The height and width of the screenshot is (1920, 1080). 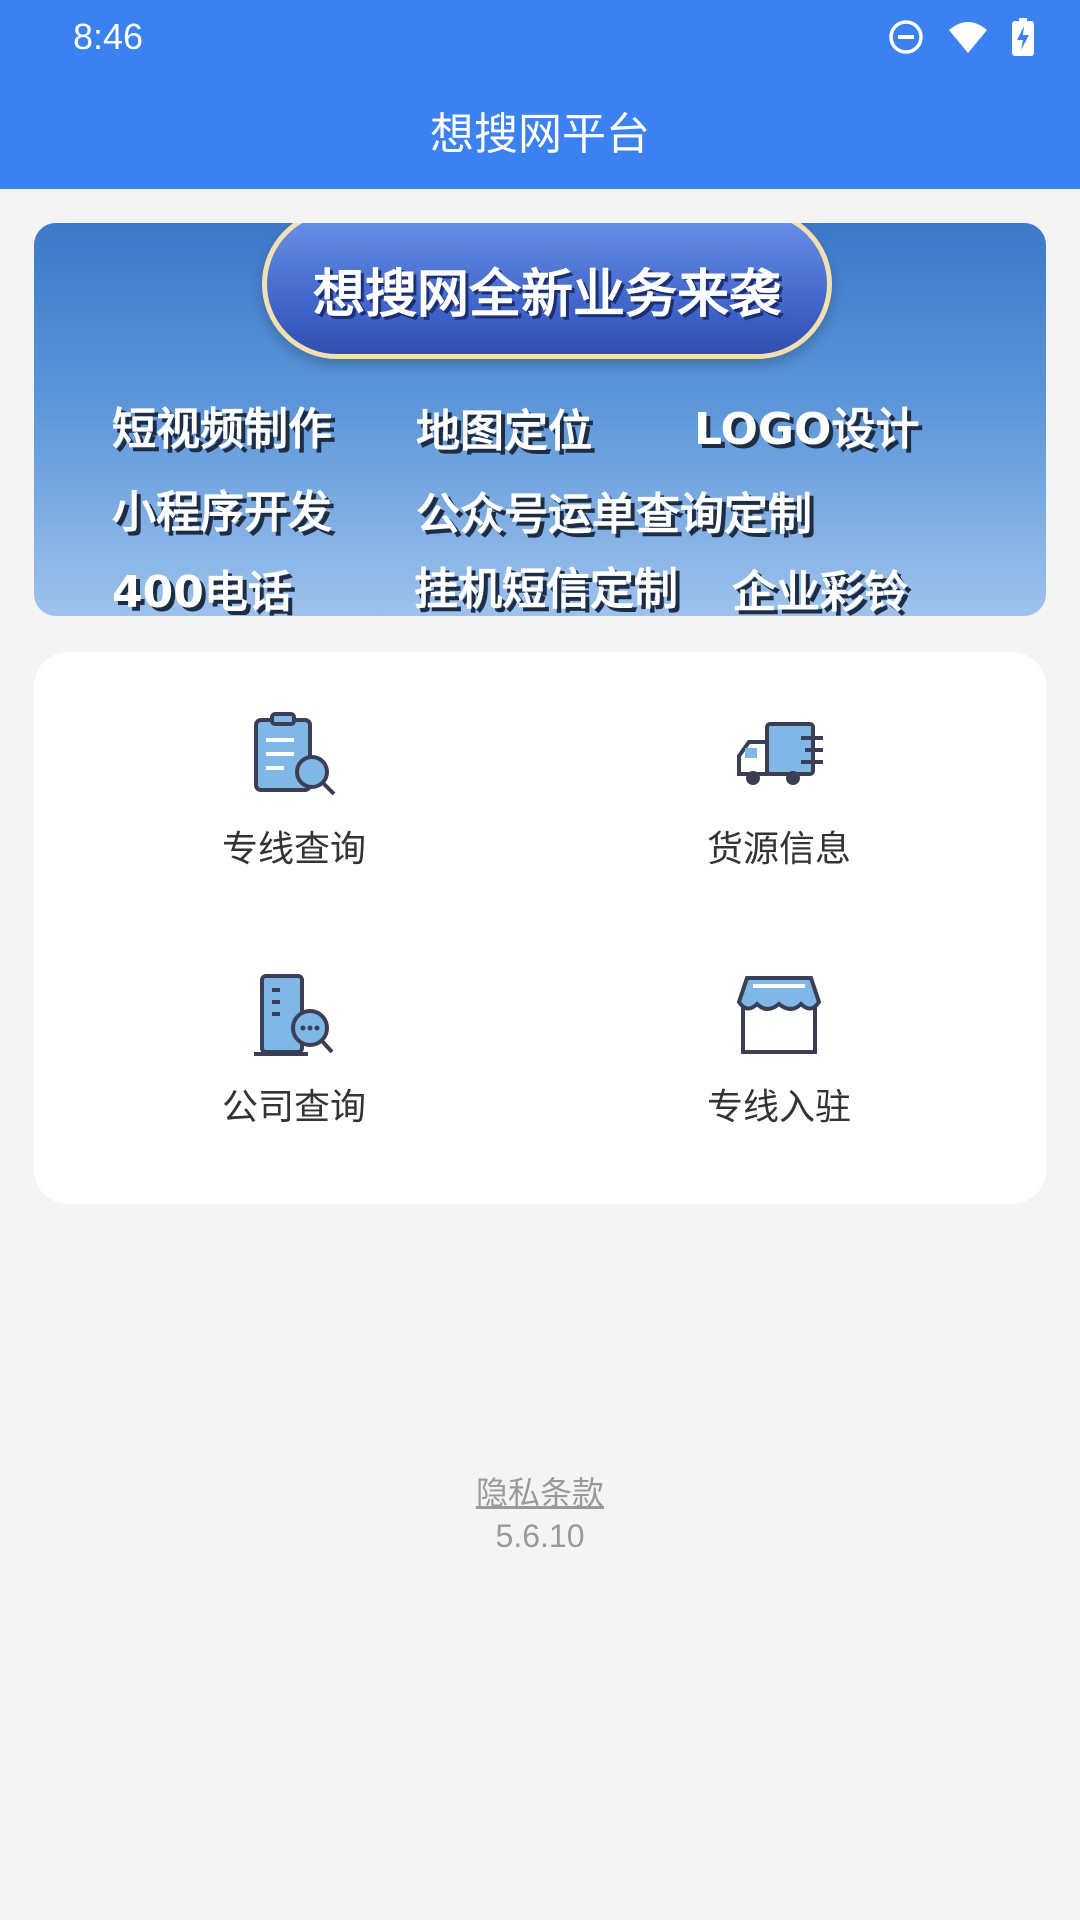 What do you see at coordinates (504, 431) in the screenshot?
I see `banner-service: 地图定位` at bounding box center [504, 431].